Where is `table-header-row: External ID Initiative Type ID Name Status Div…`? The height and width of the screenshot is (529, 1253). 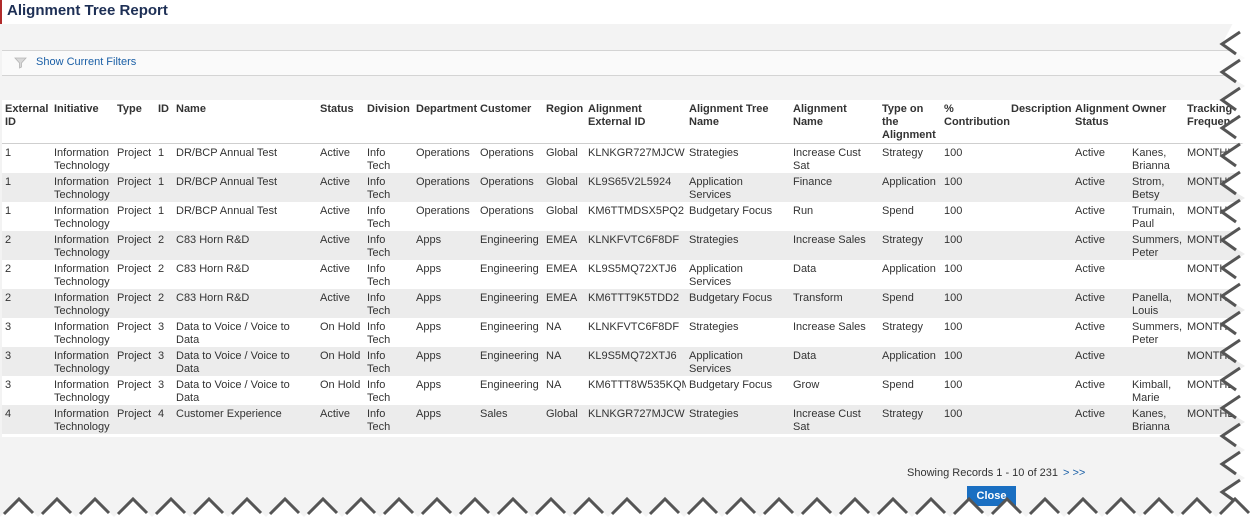 table-header-row: External ID Initiative Type ID Name Status Div… is located at coordinates (623, 122).